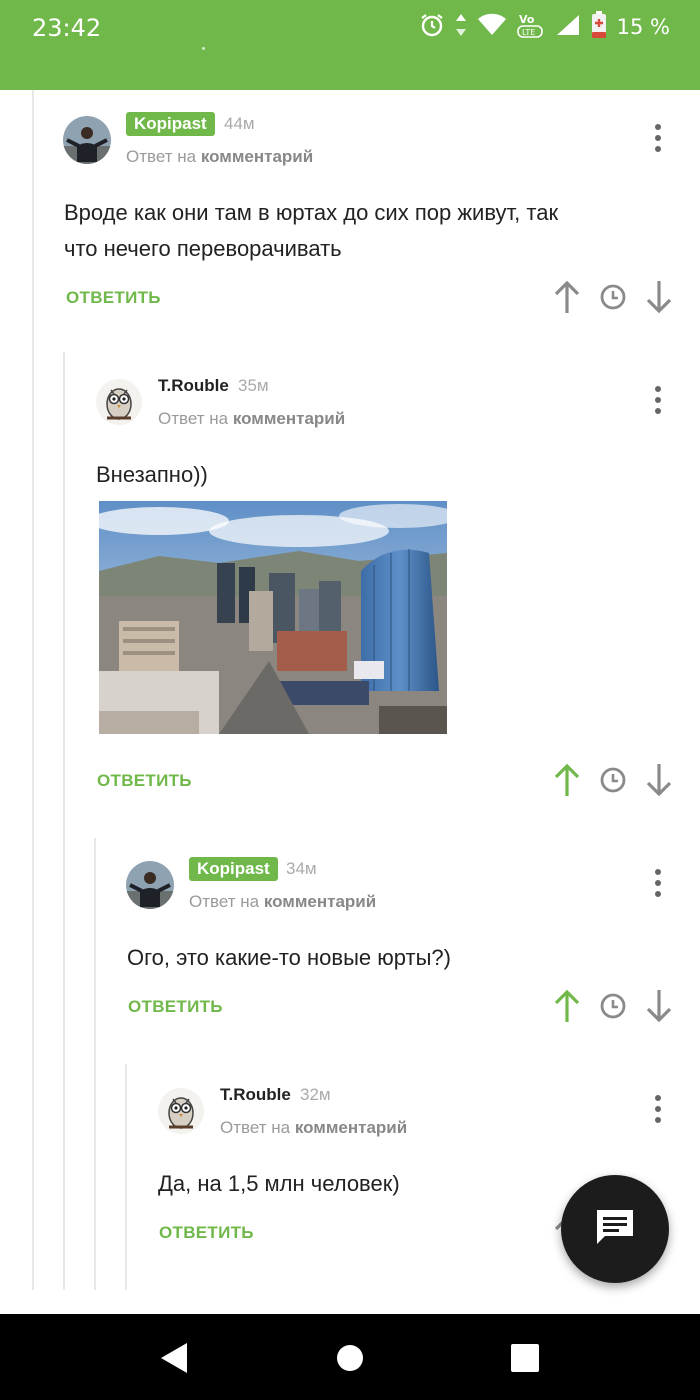 Image resolution: width=700 pixels, height=1400 pixels. What do you see at coordinates (174, 1358) in the screenshot?
I see `back-icon` at bounding box center [174, 1358].